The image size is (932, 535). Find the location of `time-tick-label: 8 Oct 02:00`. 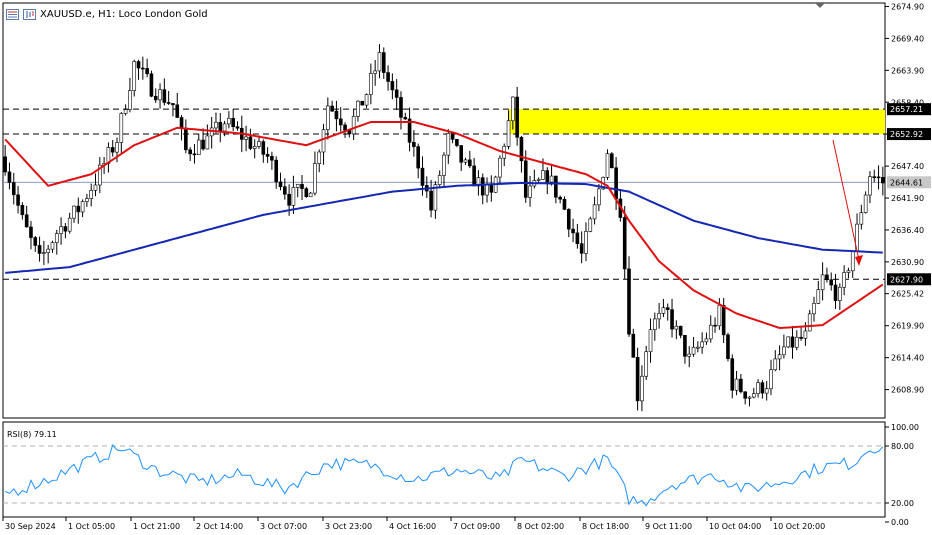

time-tick-label: 8 Oct 02:00 is located at coordinates (540, 526).